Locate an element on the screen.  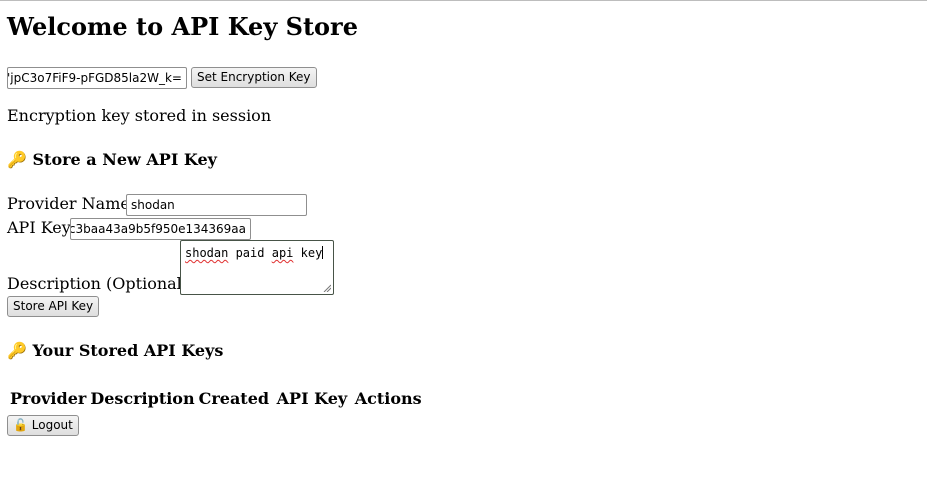
top-divider is located at coordinates (463, 0).